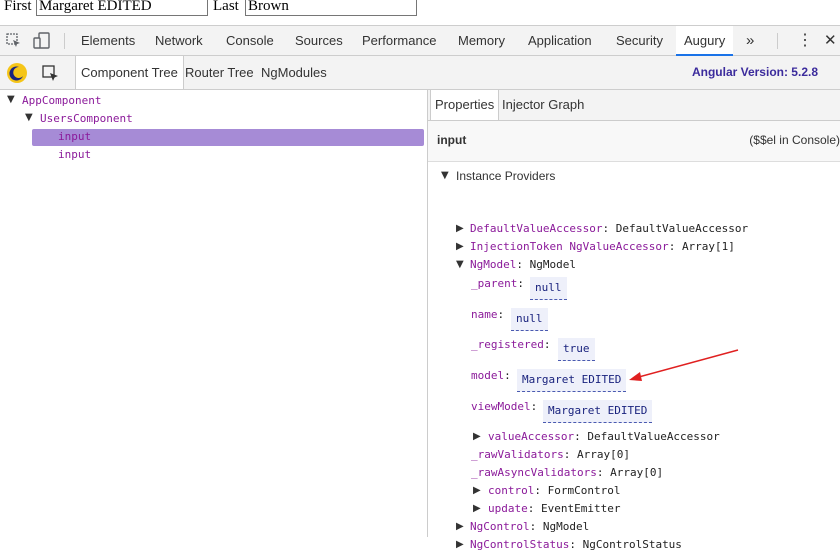 The image size is (840, 551). Describe the element at coordinates (634, 176) in the screenshot. I see `instance-providers-section: ▼ Instance Providers` at that location.